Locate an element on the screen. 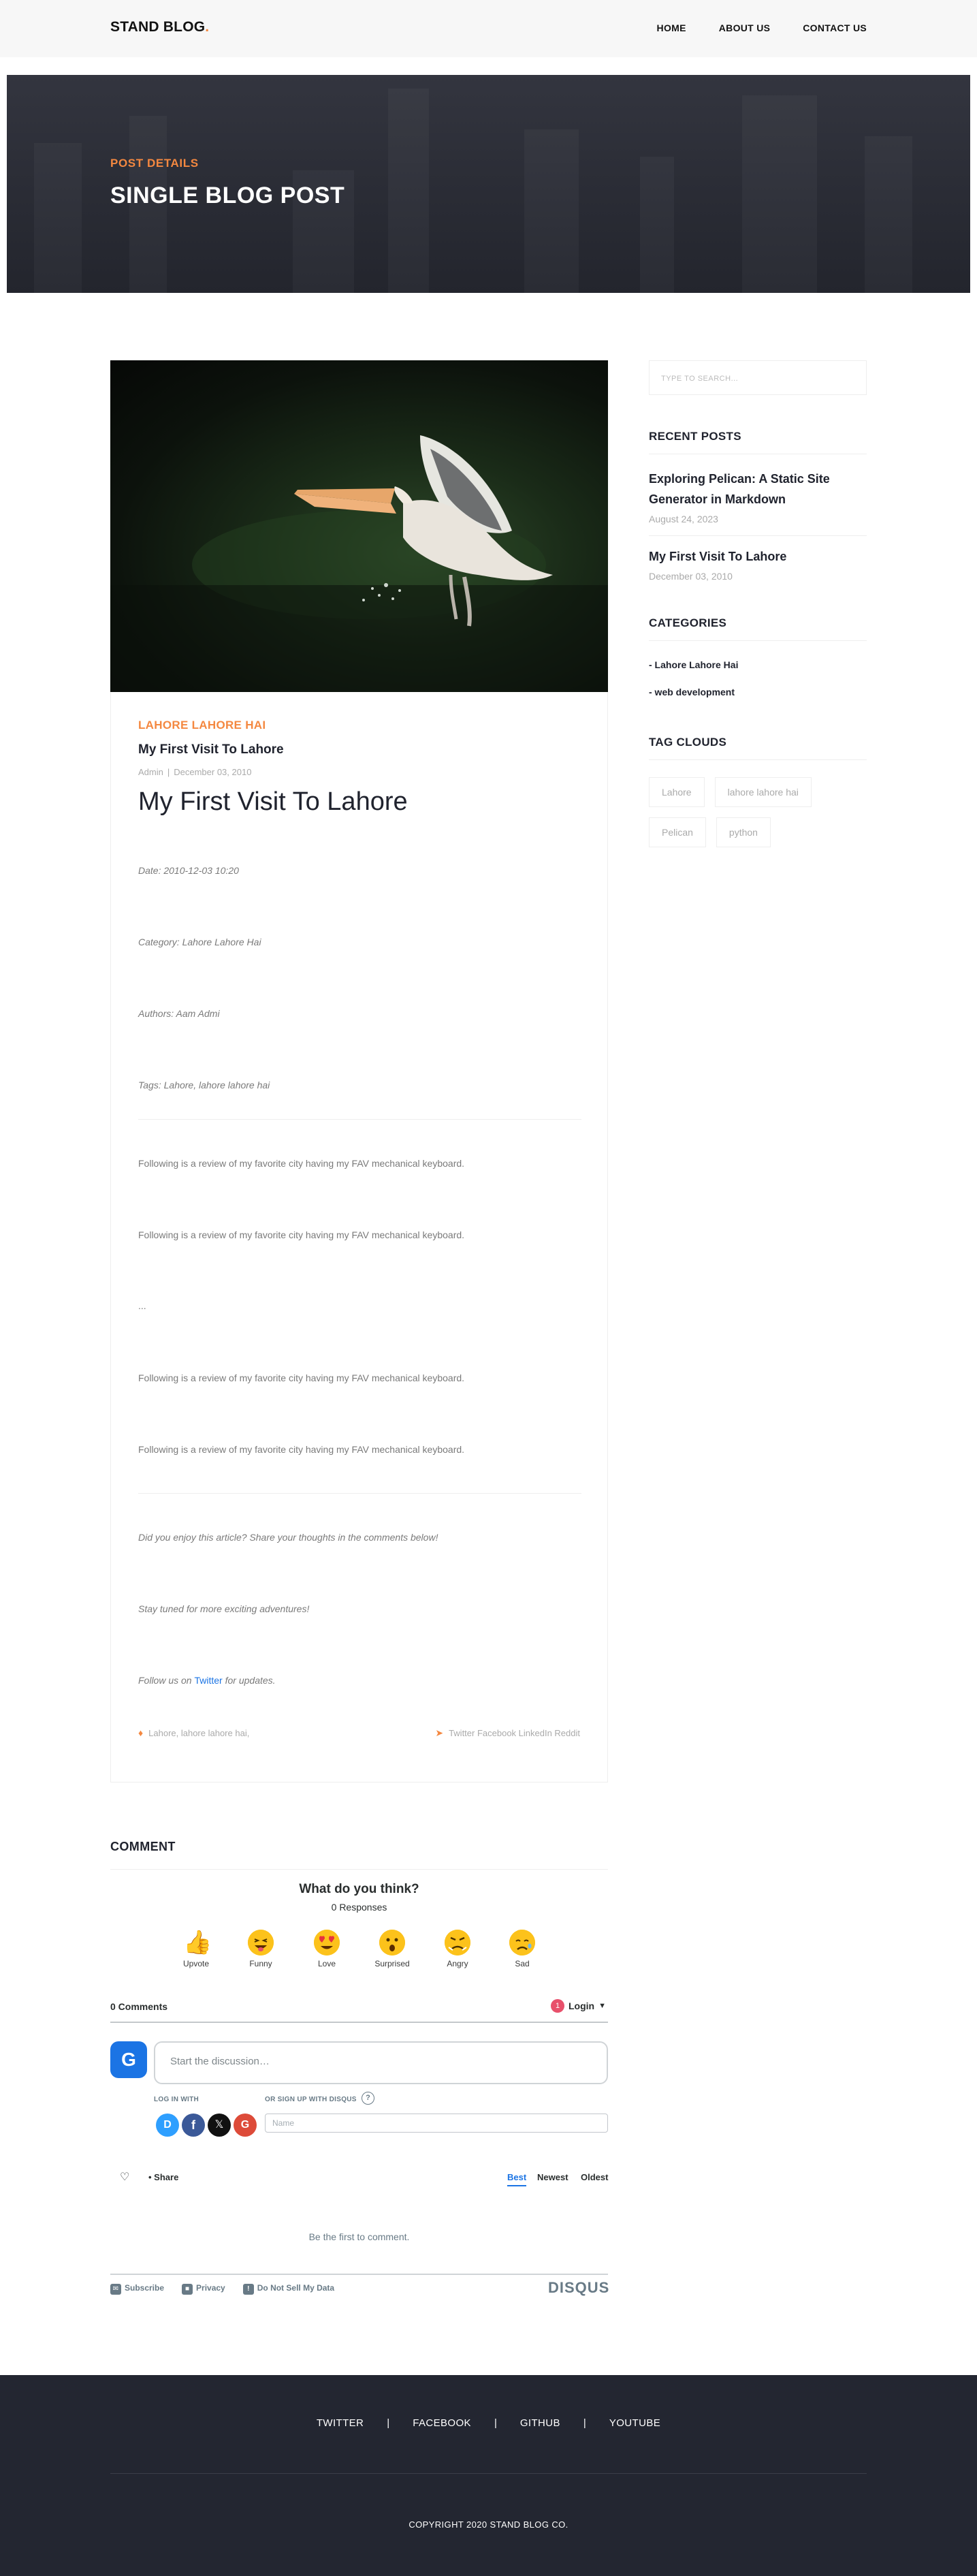 The height and width of the screenshot is (2576, 977). post-meta: Admin | December 03, 2010 is located at coordinates (359, 772).